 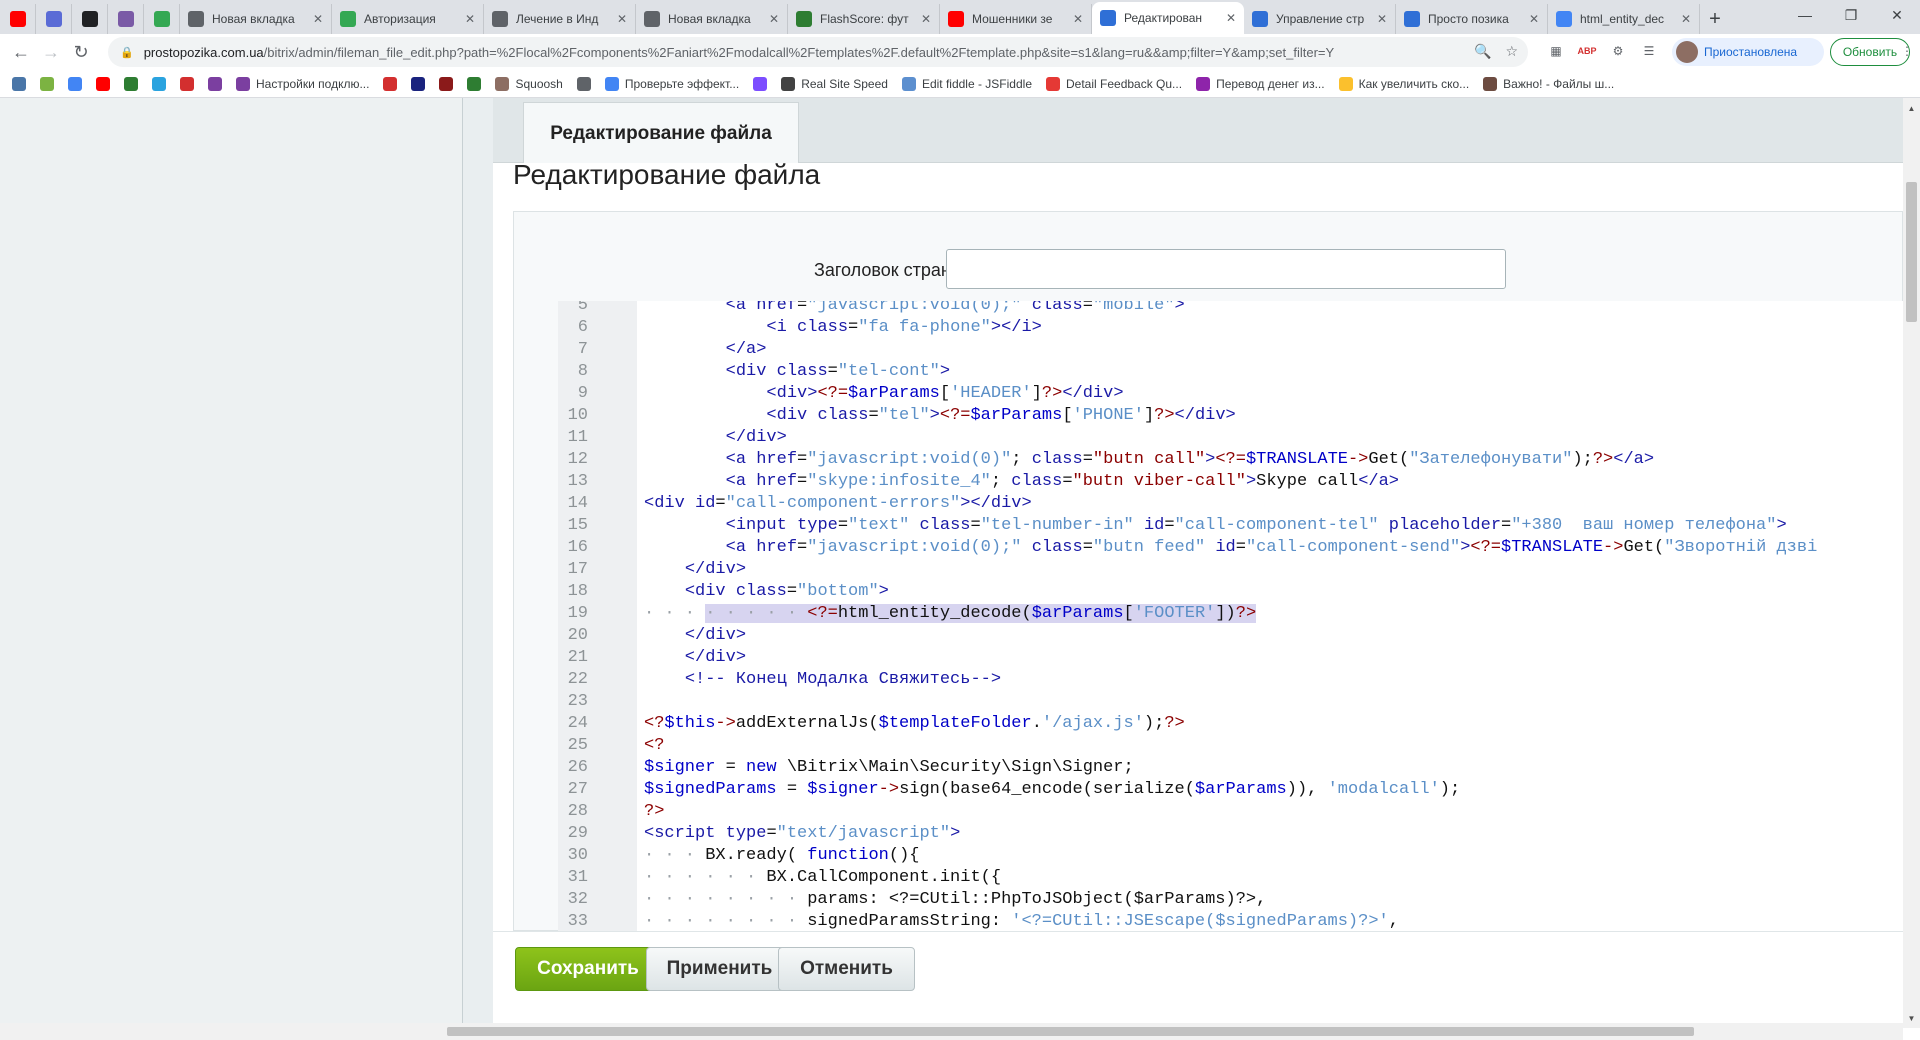 What do you see at coordinates (1230, 878) in the screenshot?
I see `code-line: 31 · · · · · · BX.CallComponent.init({` at bounding box center [1230, 878].